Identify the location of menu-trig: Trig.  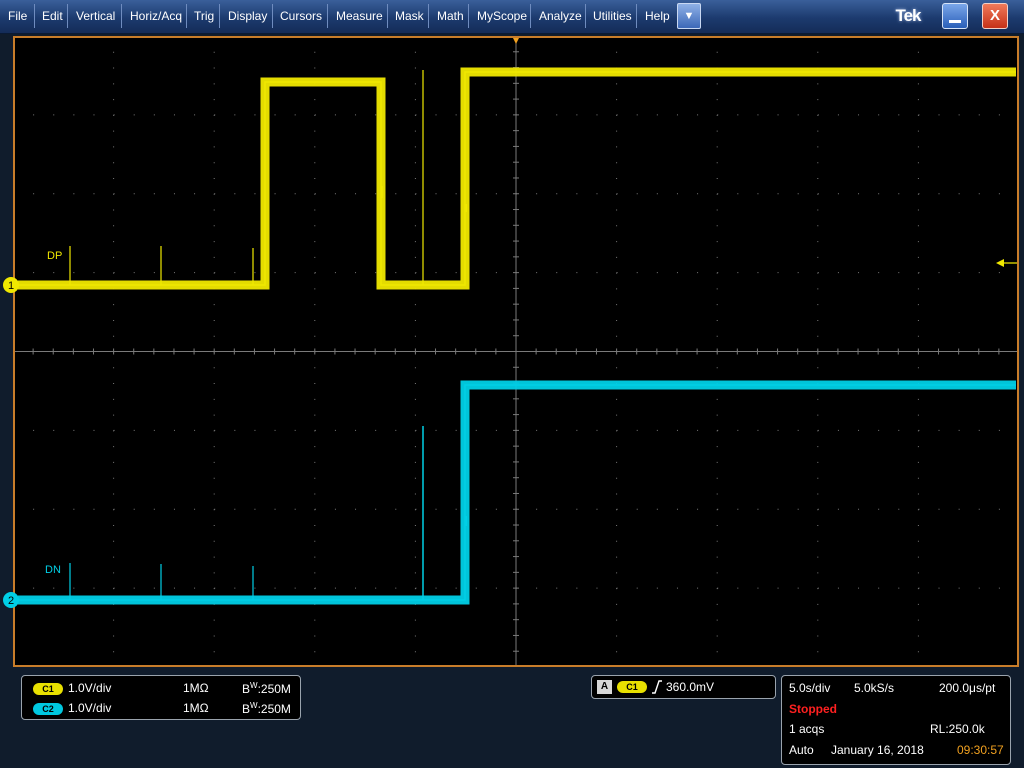
(204, 16).